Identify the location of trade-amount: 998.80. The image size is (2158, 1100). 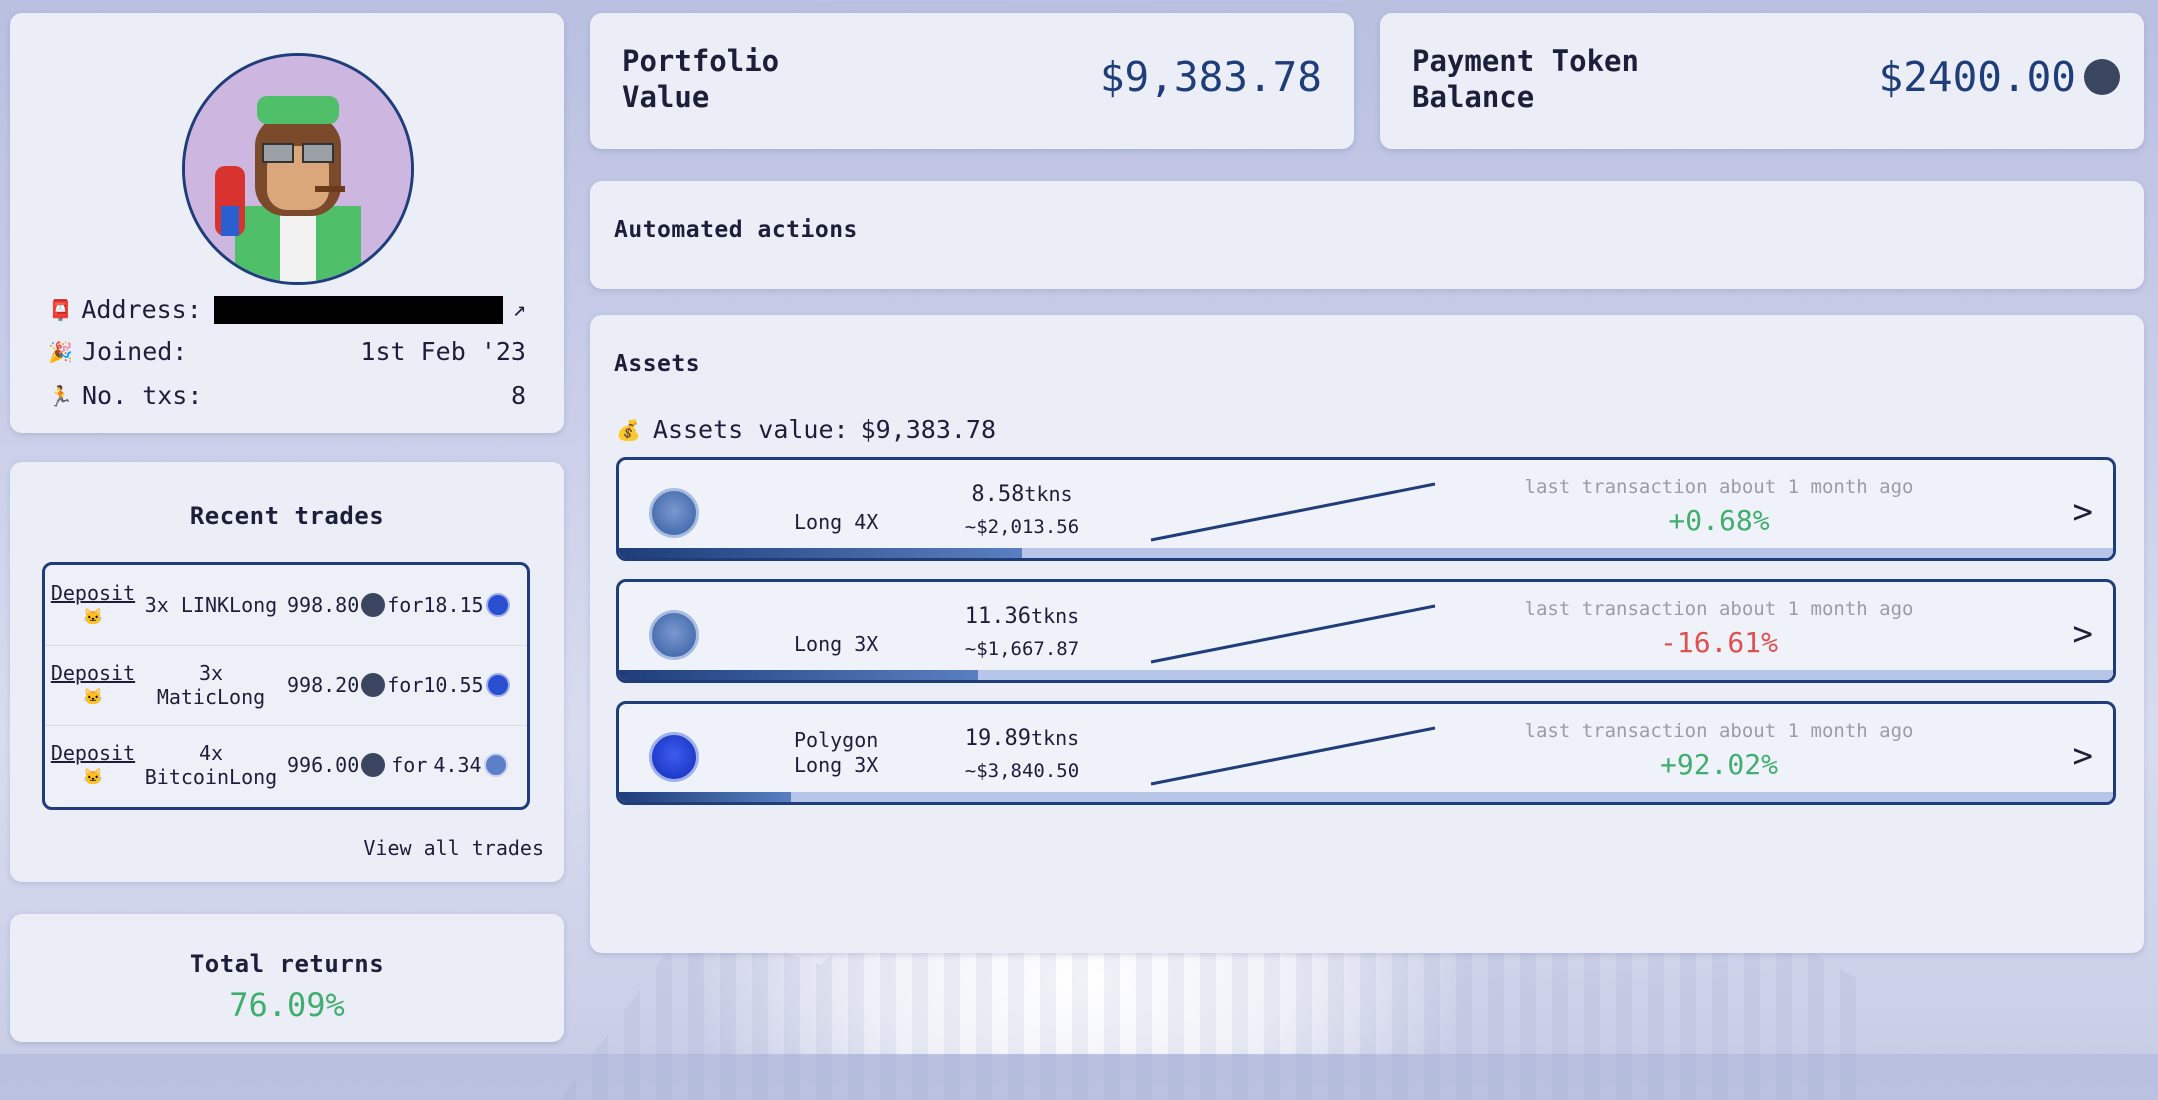
(323, 605).